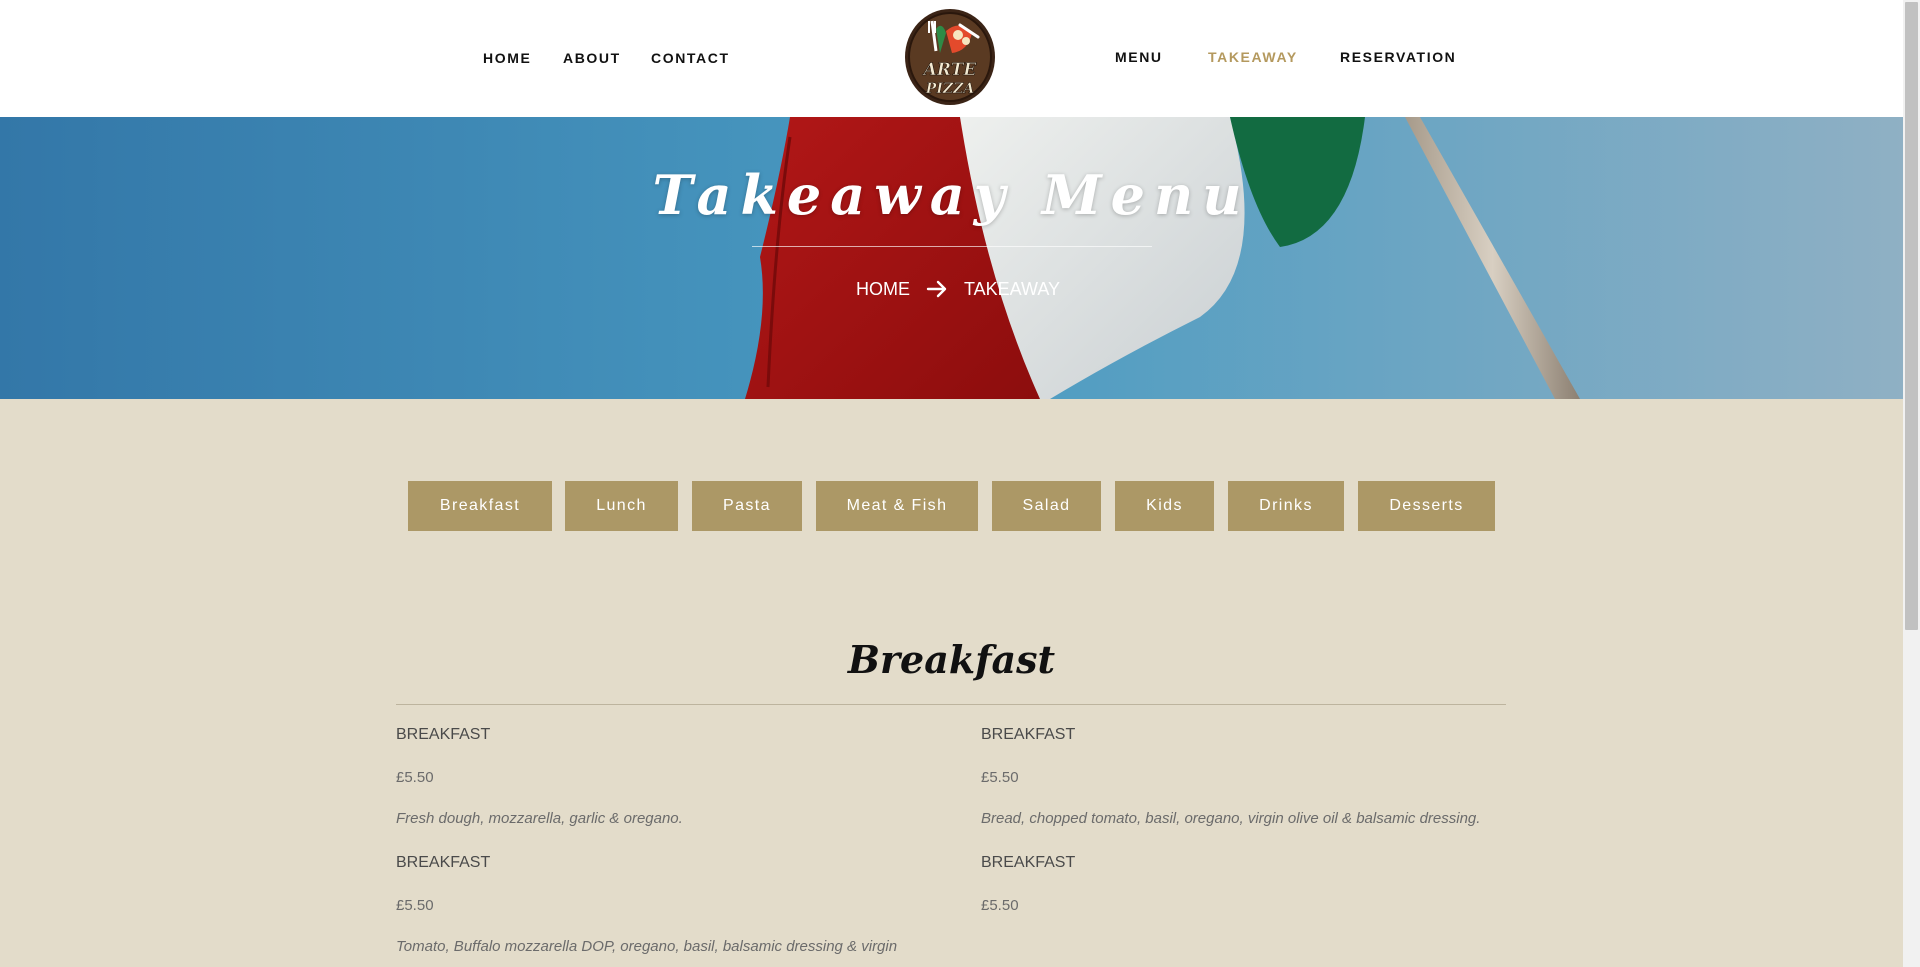  Describe the element at coordinates (480, 506) in the screenshot. I see `category-breakfast-button: Breakfast` at that location.